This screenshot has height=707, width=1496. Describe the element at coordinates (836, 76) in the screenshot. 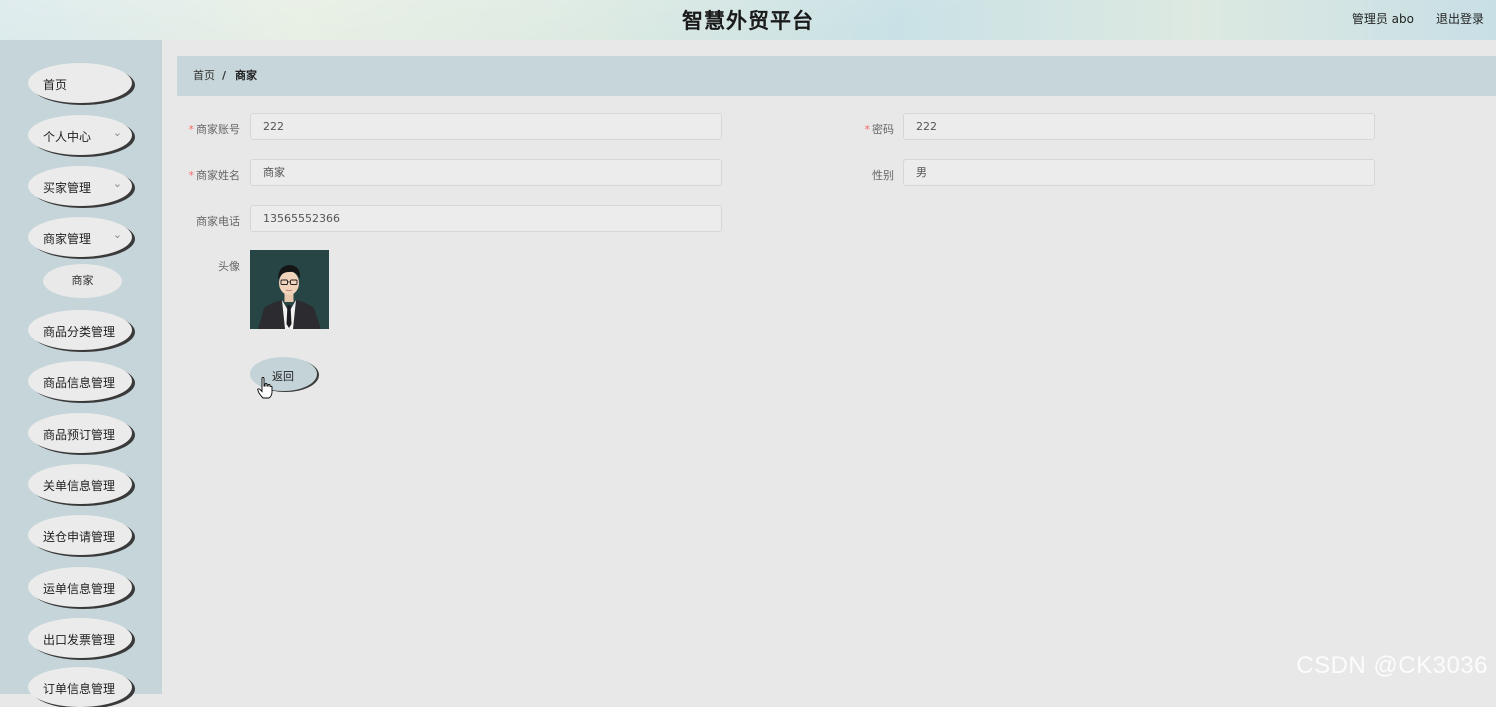

I see `breadcrumb: 首页 / 商家` at that location.